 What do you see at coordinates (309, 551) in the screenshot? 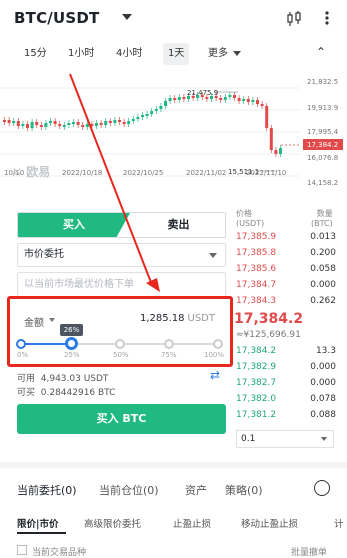
I see `batch-cancel-button: 批量撤单` at bounding box center [309, 551].